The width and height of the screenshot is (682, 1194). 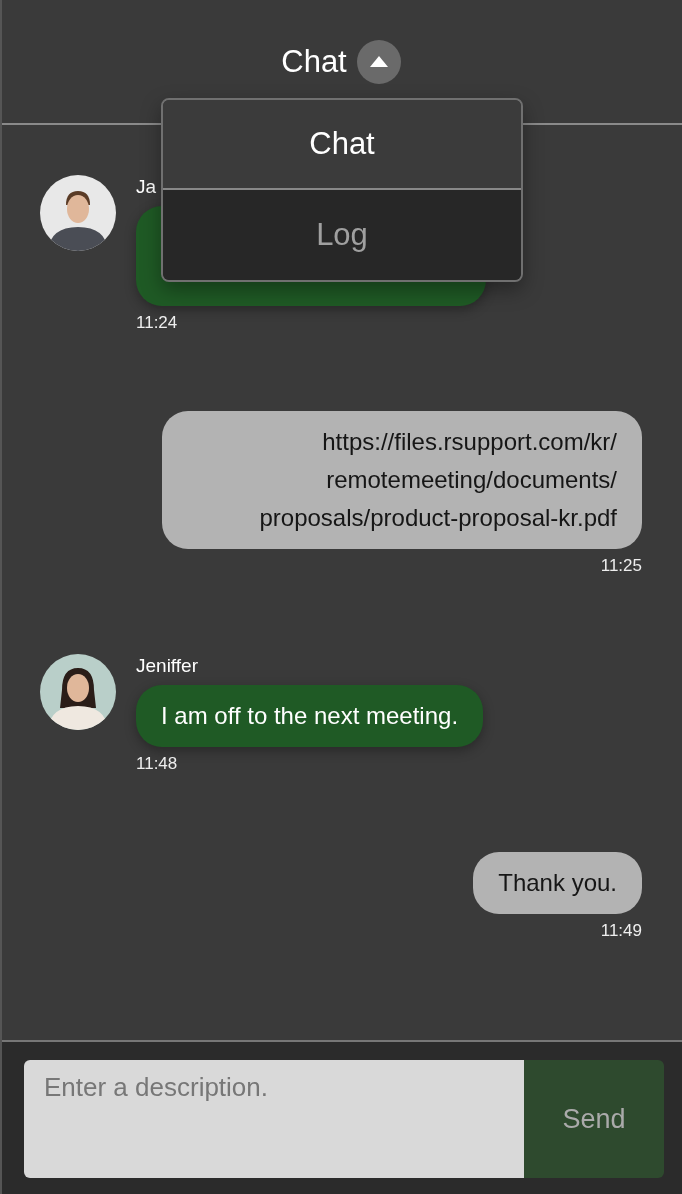 What do you see at coordinates (594, 1119) in the screenshot?
I see `send-button: Send` at bounding box center [594, 1119].